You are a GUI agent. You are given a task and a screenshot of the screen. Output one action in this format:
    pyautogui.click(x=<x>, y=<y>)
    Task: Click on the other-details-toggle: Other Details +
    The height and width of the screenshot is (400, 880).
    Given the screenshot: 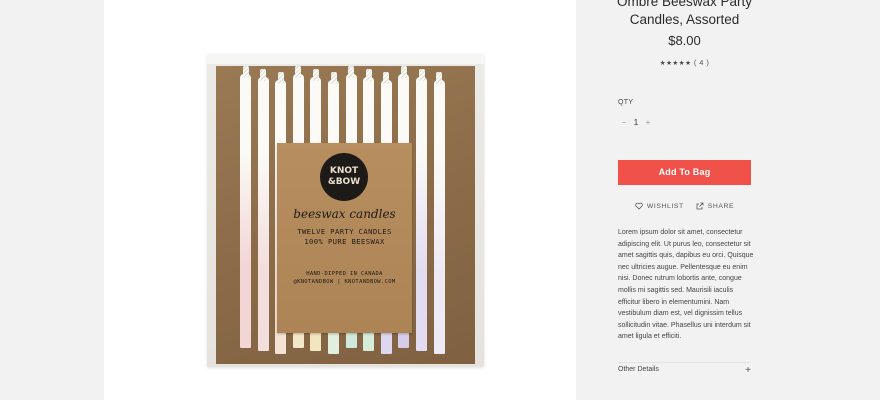 What is the action you would take?
    pyautogui.click(x=684, y=370)
    